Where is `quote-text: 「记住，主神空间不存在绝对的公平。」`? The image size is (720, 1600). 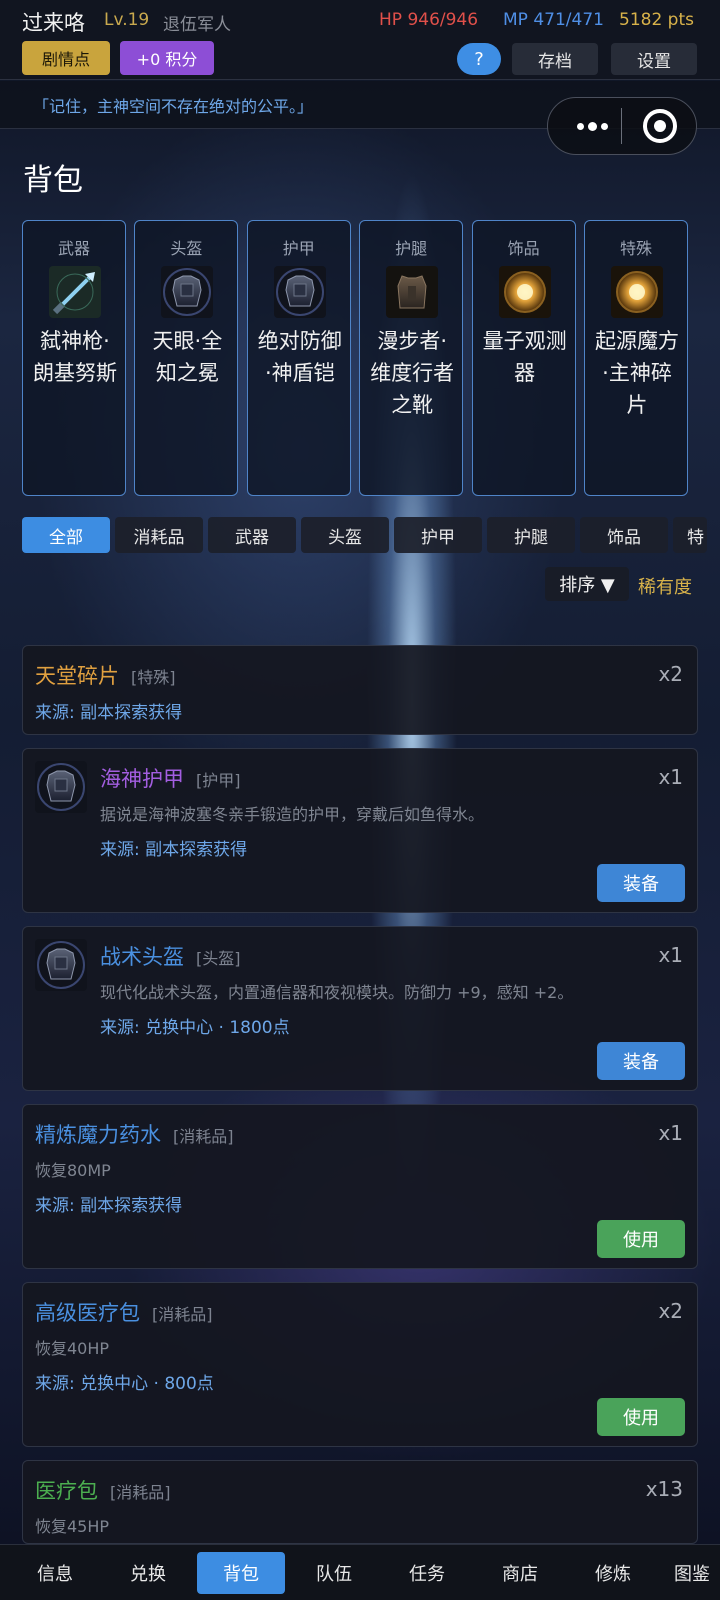 quote-text: 「记住，主神空间不存在绝对的公平。」 is located at coordinates (173, 106).